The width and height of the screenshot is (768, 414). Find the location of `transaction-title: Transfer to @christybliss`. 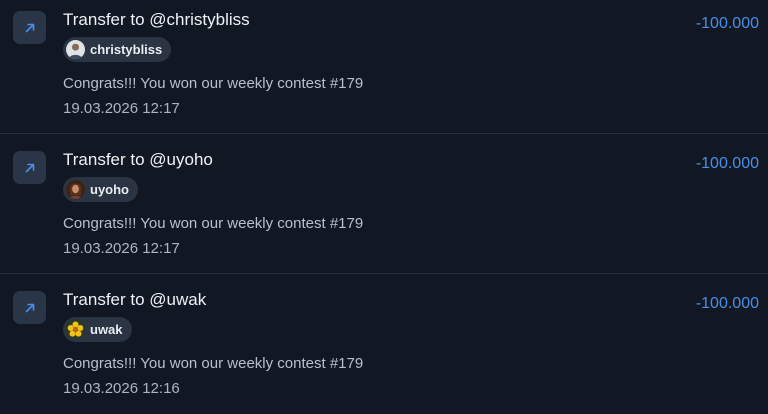

transaction-title: Transfer to @christybliss is located at coordinates (156, 19).